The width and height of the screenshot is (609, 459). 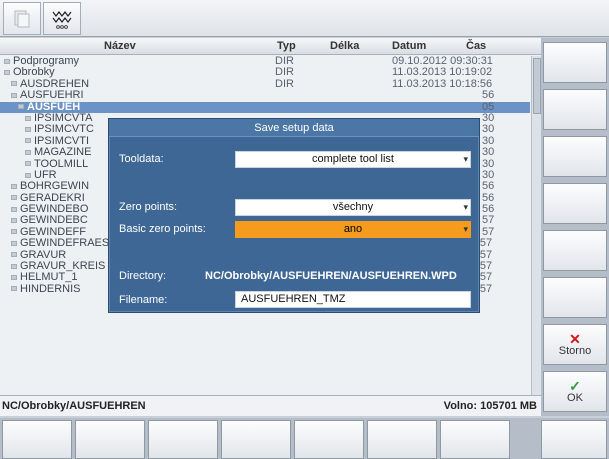 What do you see at coordinates (46, 61) in the screenshot?
I see `file-name: Podprogramy` at bounding box center [46, 61].